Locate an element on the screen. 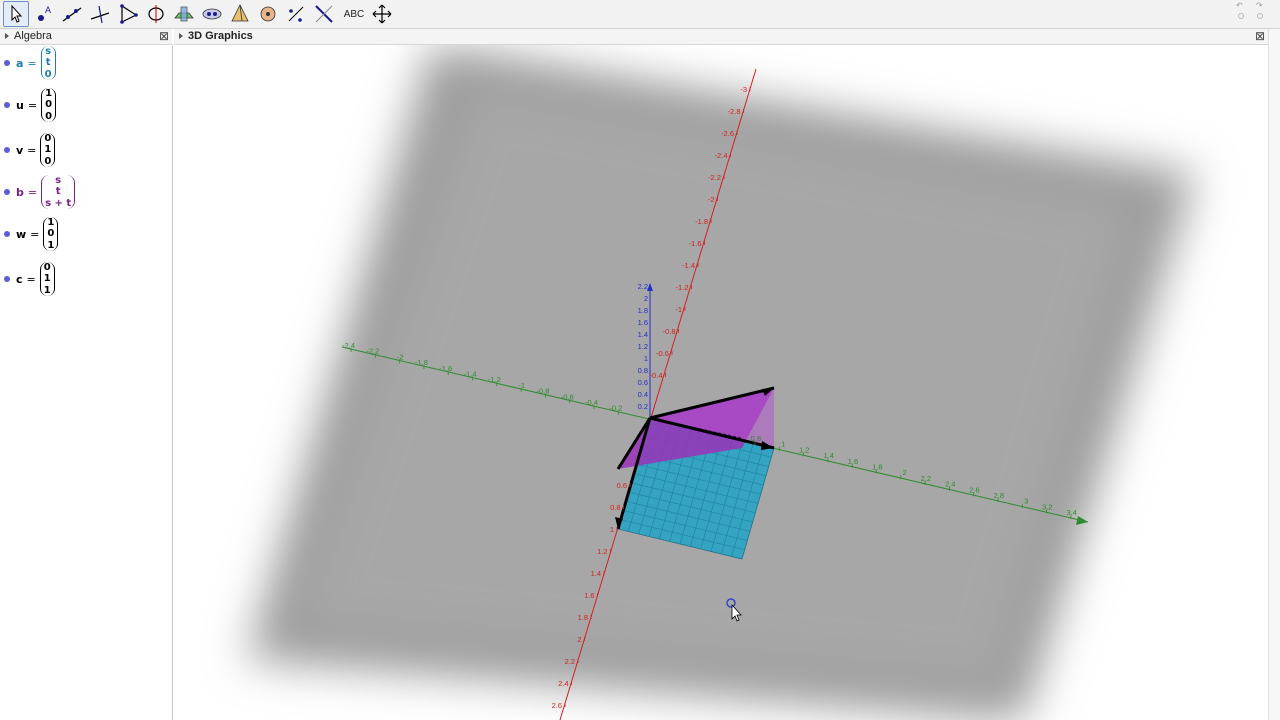  vector-components: 0 1 0 is located at coordinates (48, 150).